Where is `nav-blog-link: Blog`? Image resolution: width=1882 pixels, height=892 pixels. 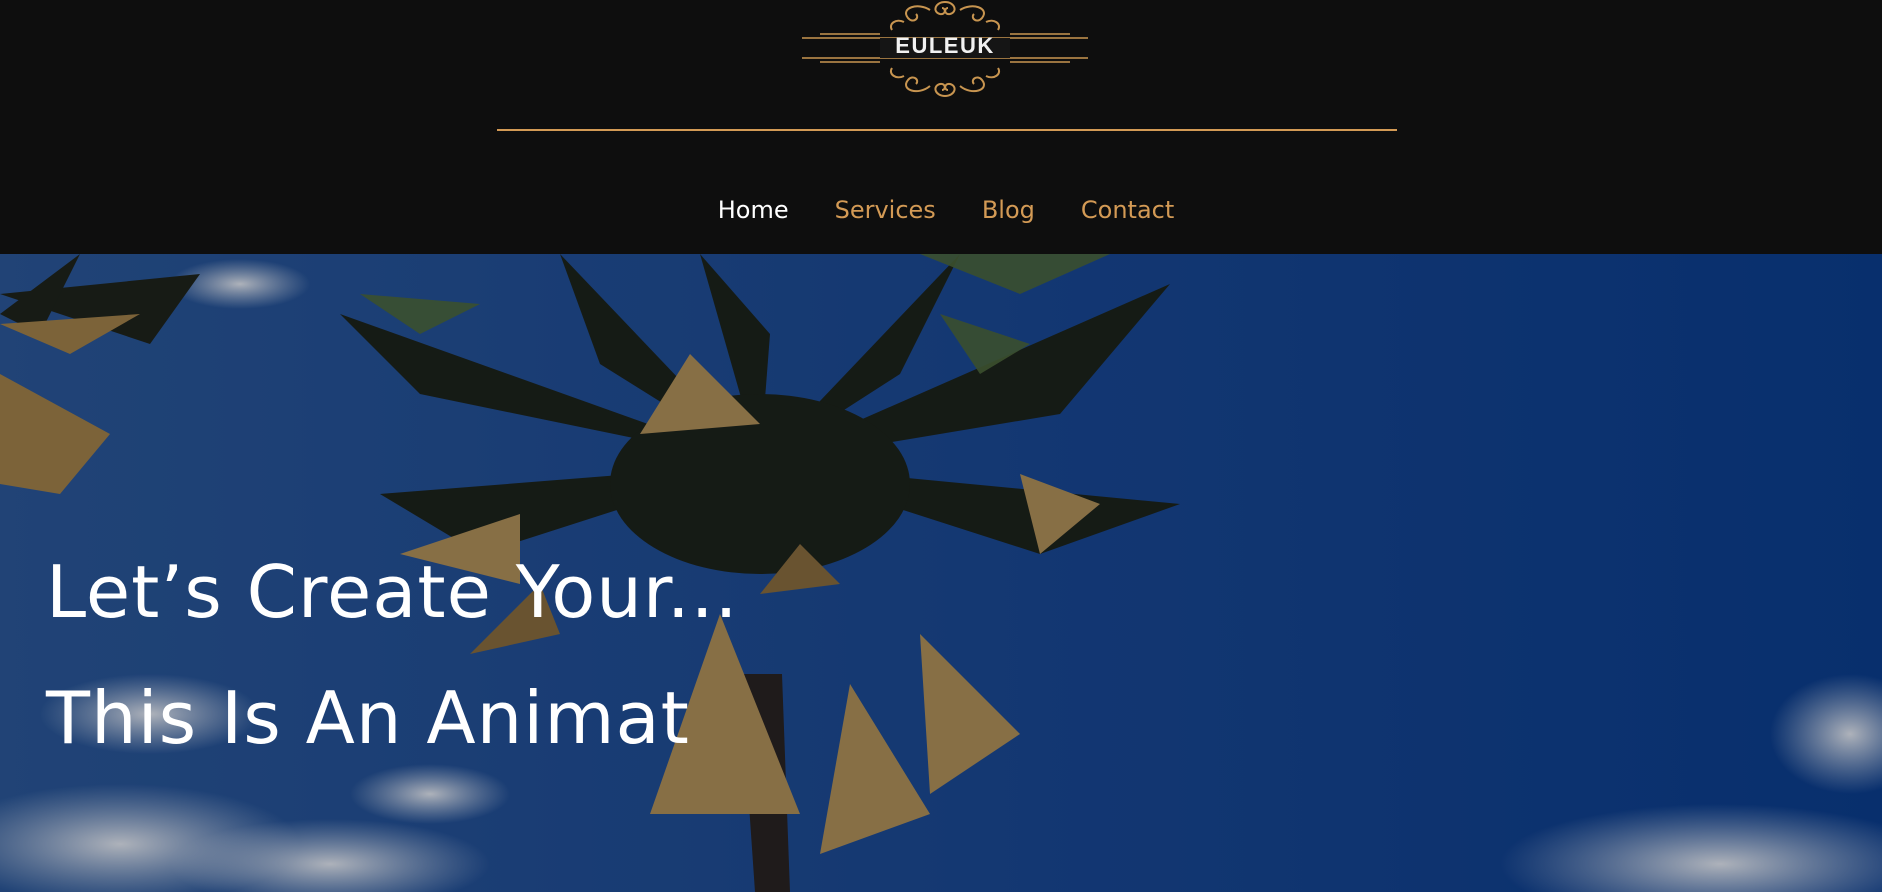 nav-blog-link: Blog is located at coordinates (1008, 210).